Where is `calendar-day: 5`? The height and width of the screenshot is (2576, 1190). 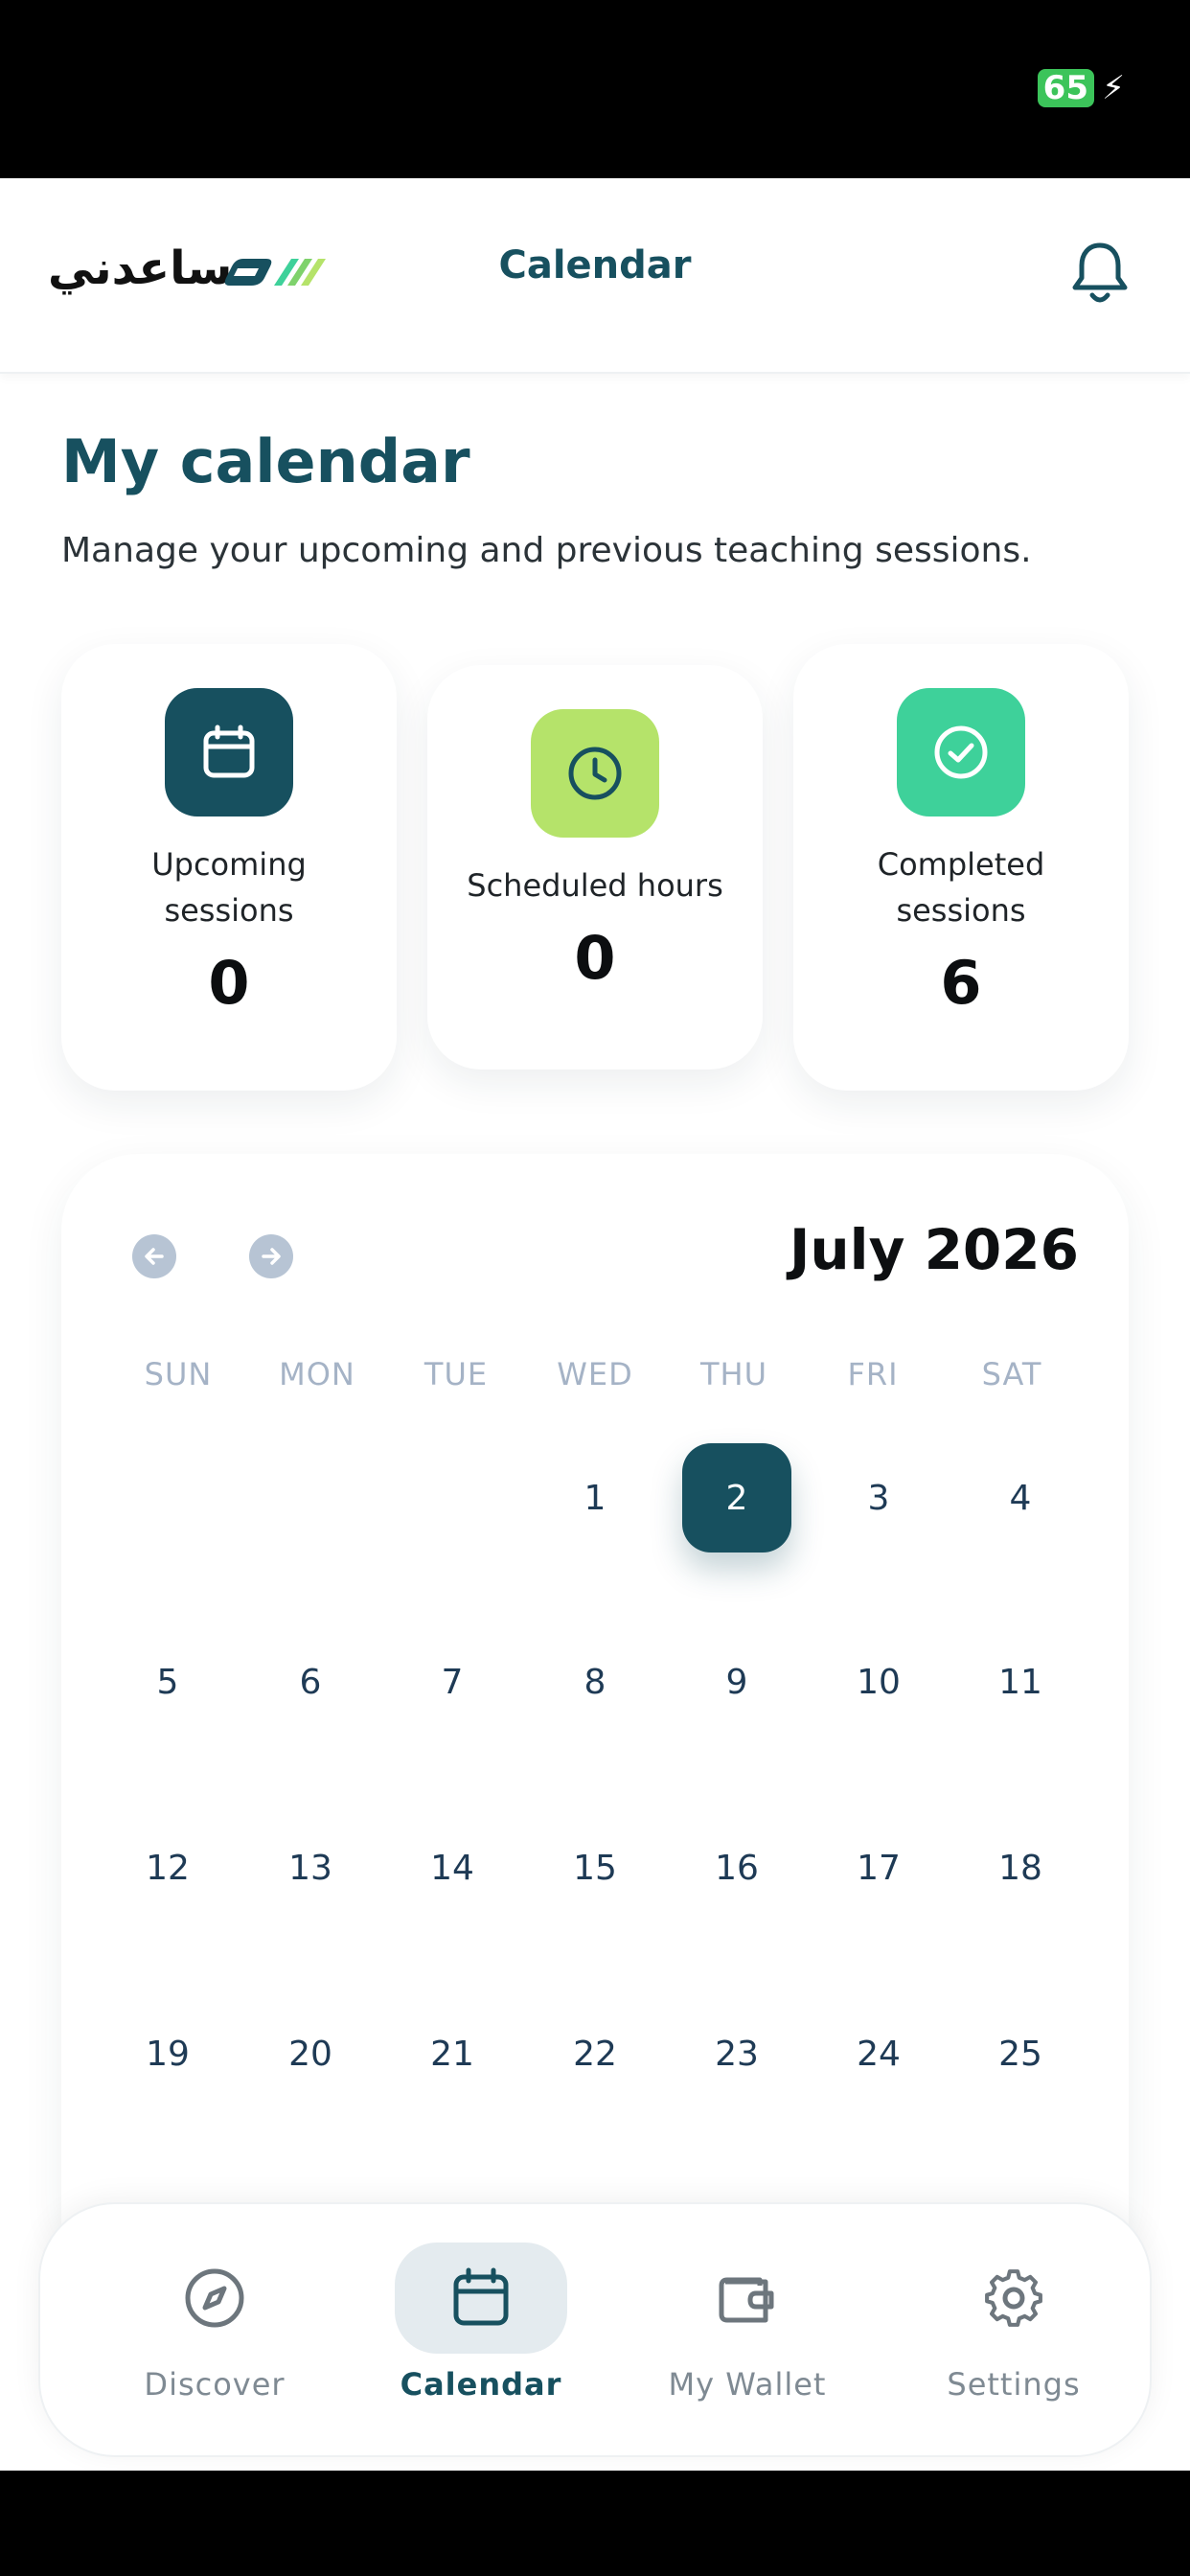
calendar-day: 5 is located at coordinates (167, 1681).